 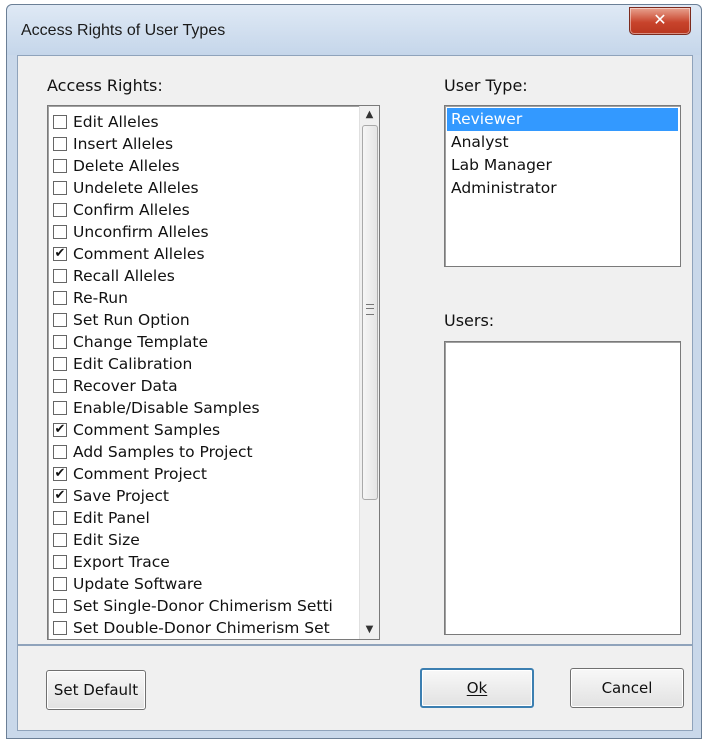 I want to click on access-right-row: ✔ Comment Project, so click(x=203, y=474).